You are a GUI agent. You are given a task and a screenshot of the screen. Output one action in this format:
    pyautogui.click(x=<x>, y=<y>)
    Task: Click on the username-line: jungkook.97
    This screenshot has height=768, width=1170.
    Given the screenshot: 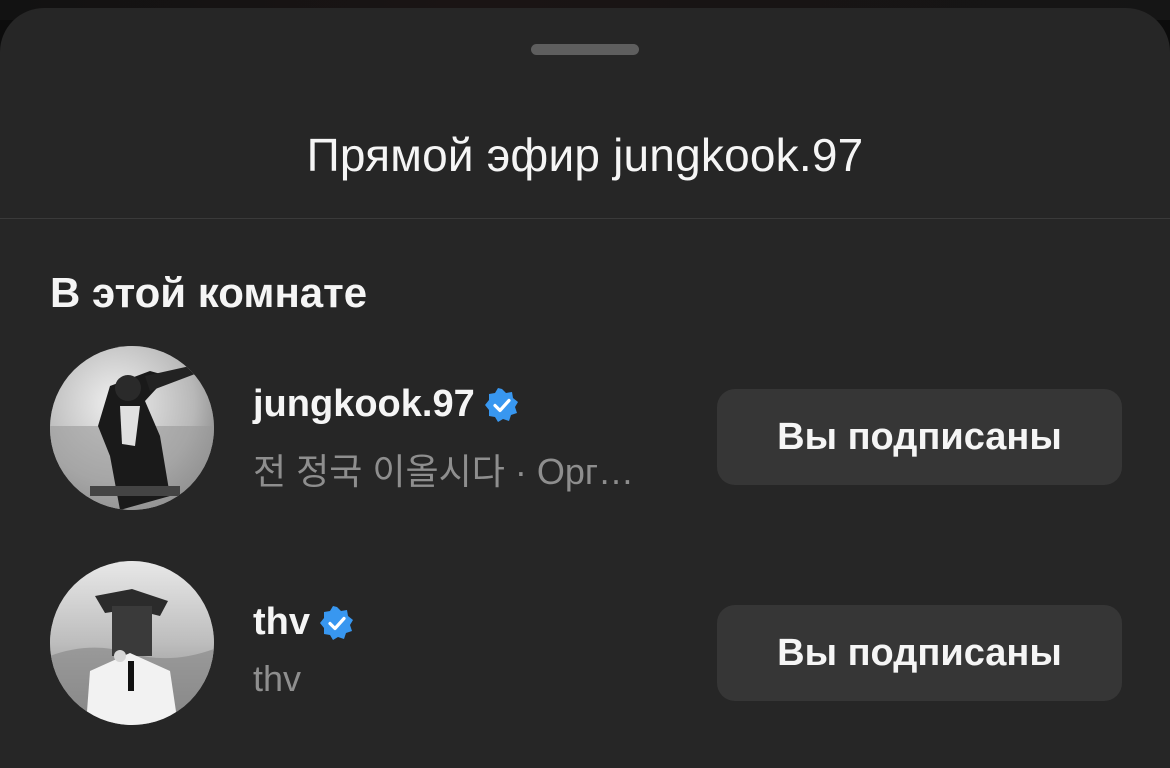 What is the action you would take?
    pyautogui.click(x=386, y=404)
    